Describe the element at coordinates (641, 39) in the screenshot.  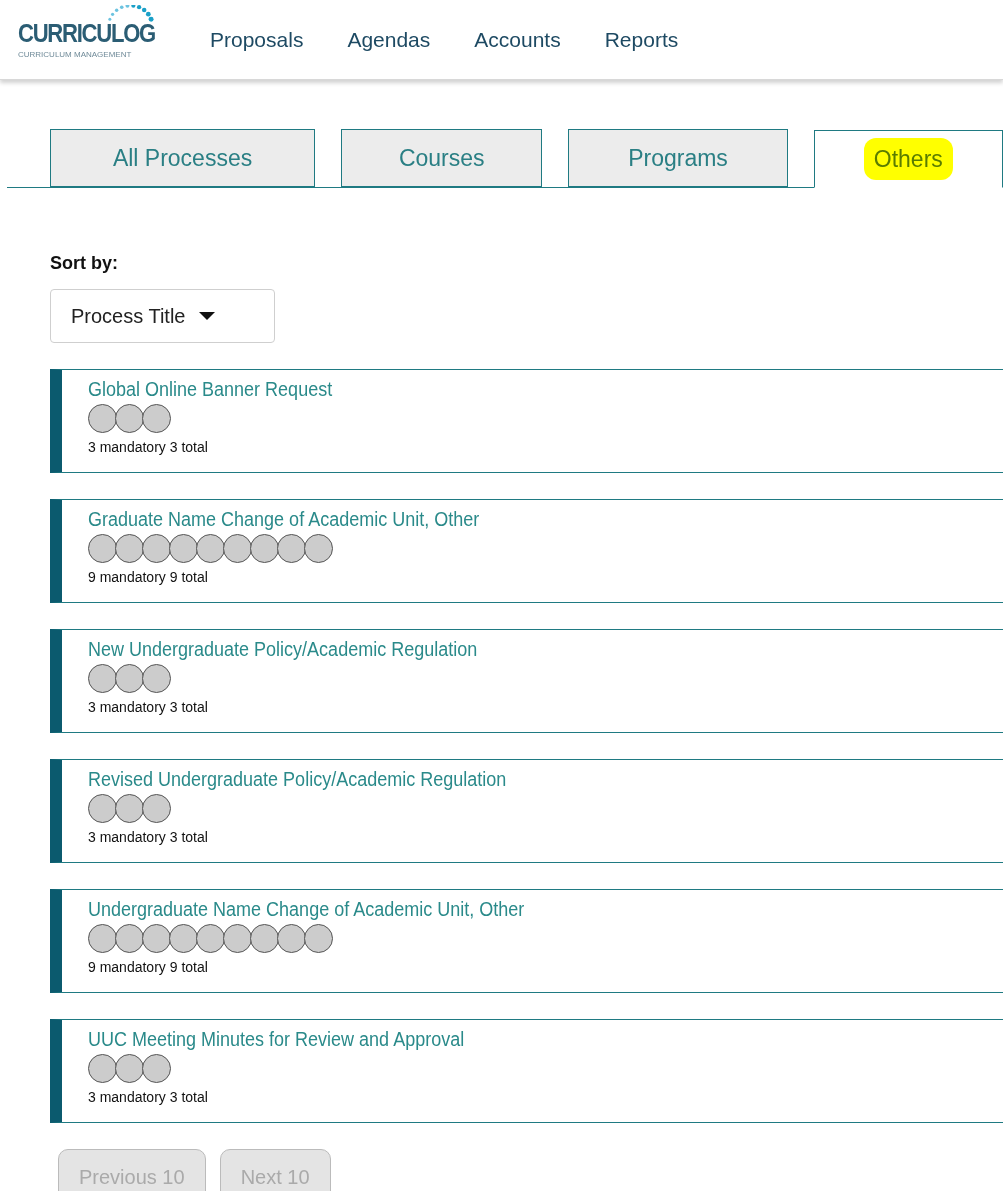
I see `nav-link: Reports` at that location.